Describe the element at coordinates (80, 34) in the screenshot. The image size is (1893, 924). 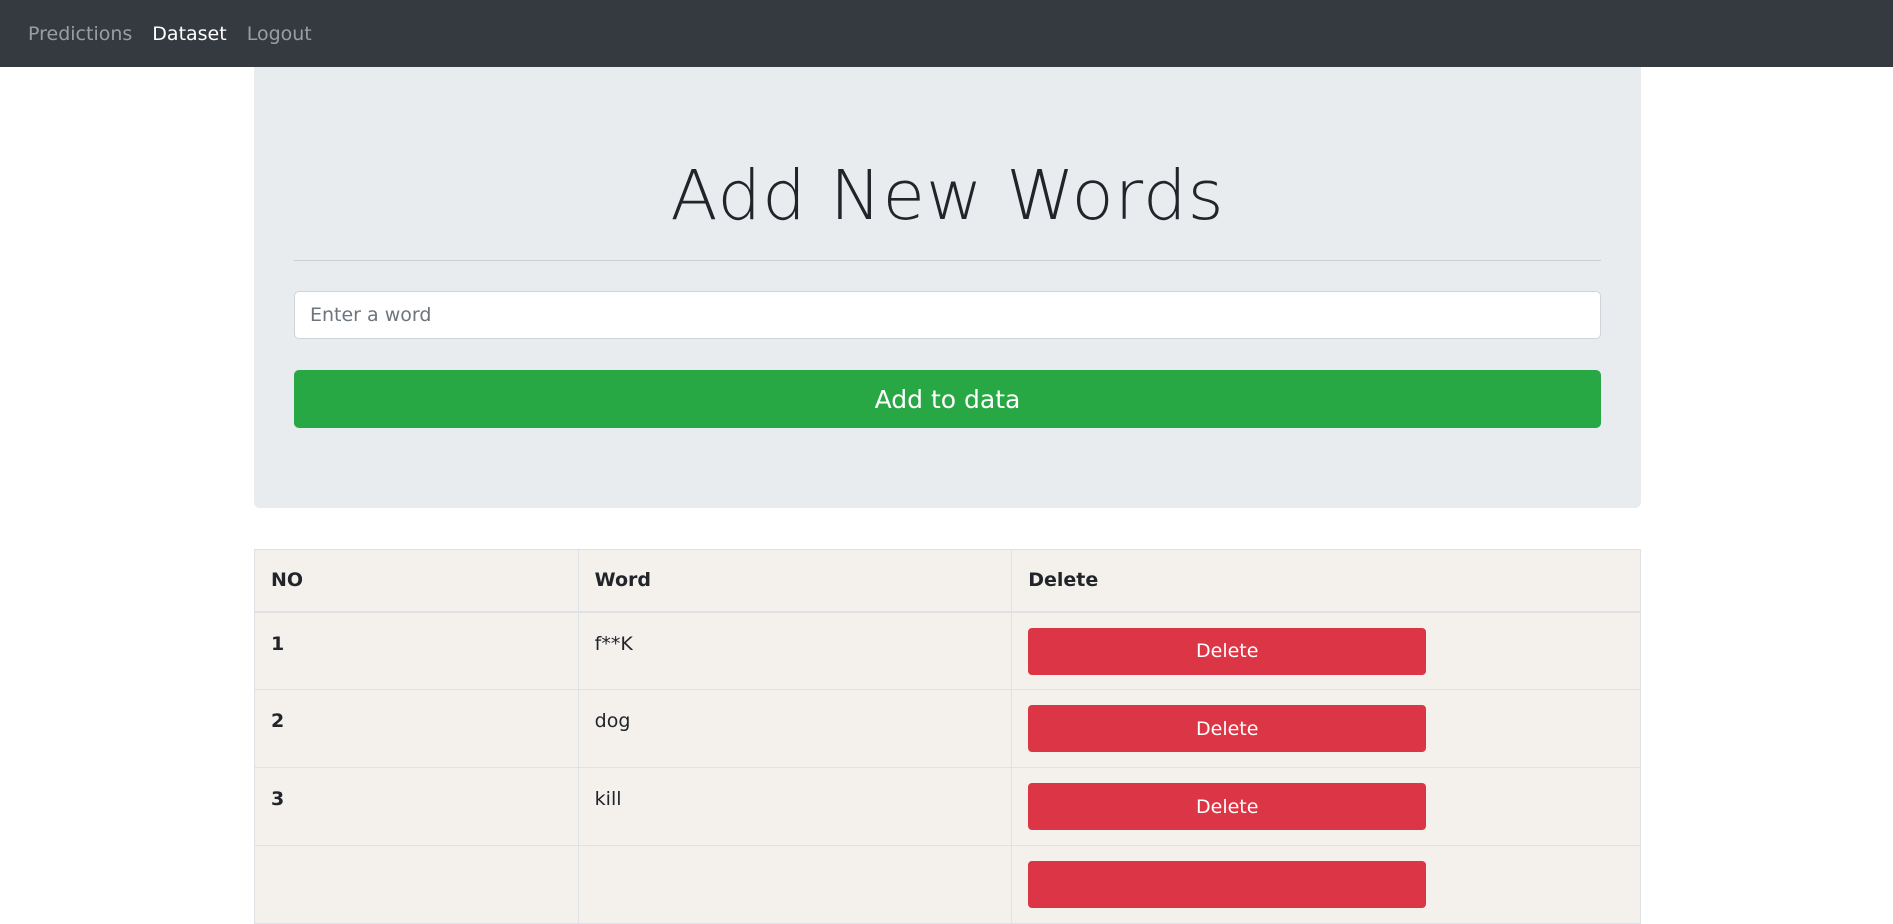
I see `nav-link-predictions: Predictions` at that location.